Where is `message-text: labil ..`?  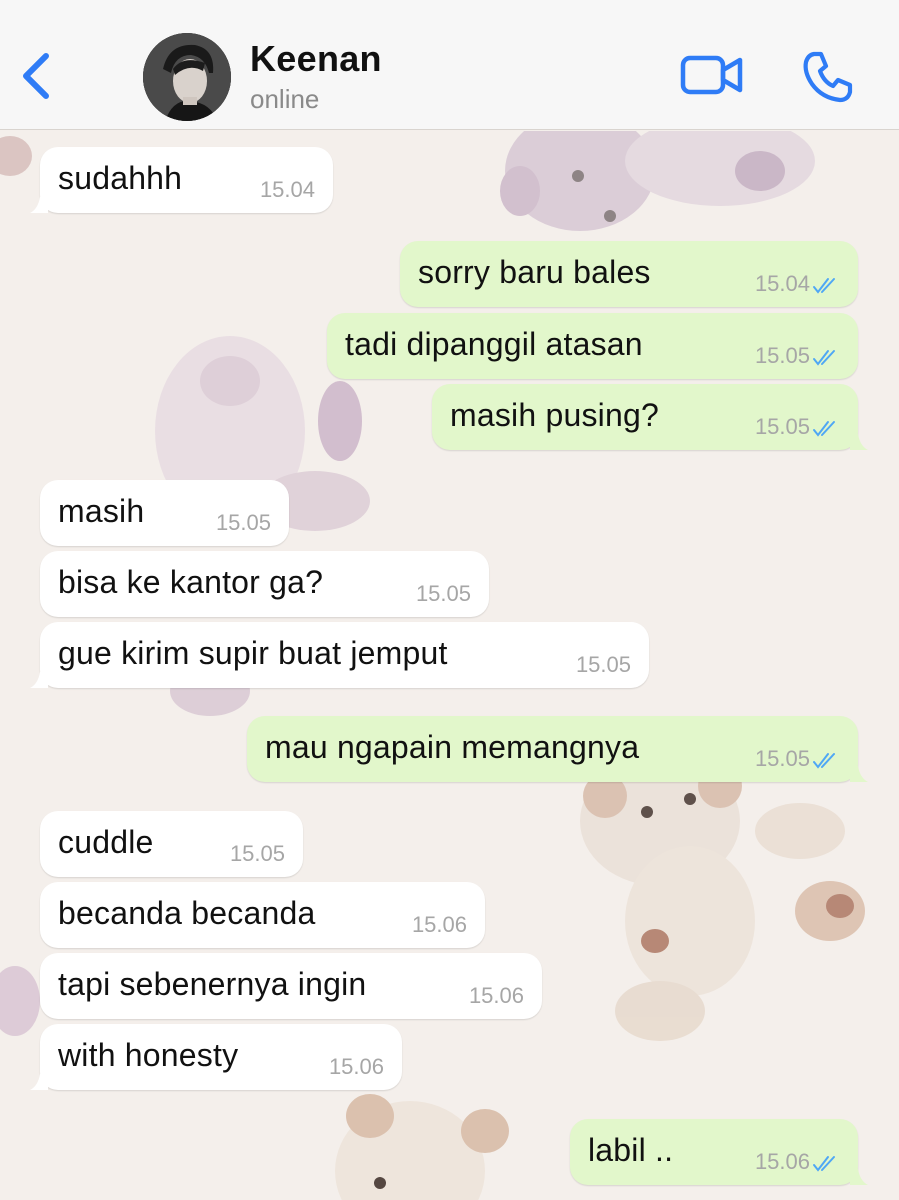 message-text: labil .. is located at coordinates (631, 1150).